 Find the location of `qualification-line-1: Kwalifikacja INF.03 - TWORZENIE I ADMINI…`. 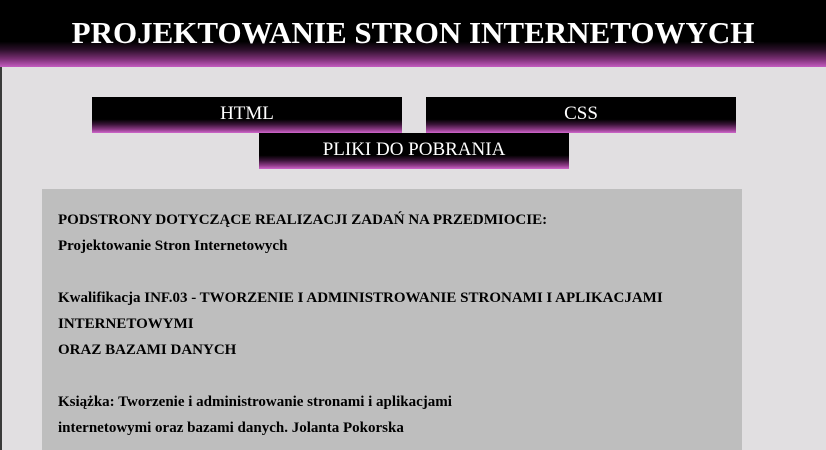

qualification-line-1: Kwalifikacja INF.03 - TWORZENIE I ADMINI… is located at coordinates (360, 298).